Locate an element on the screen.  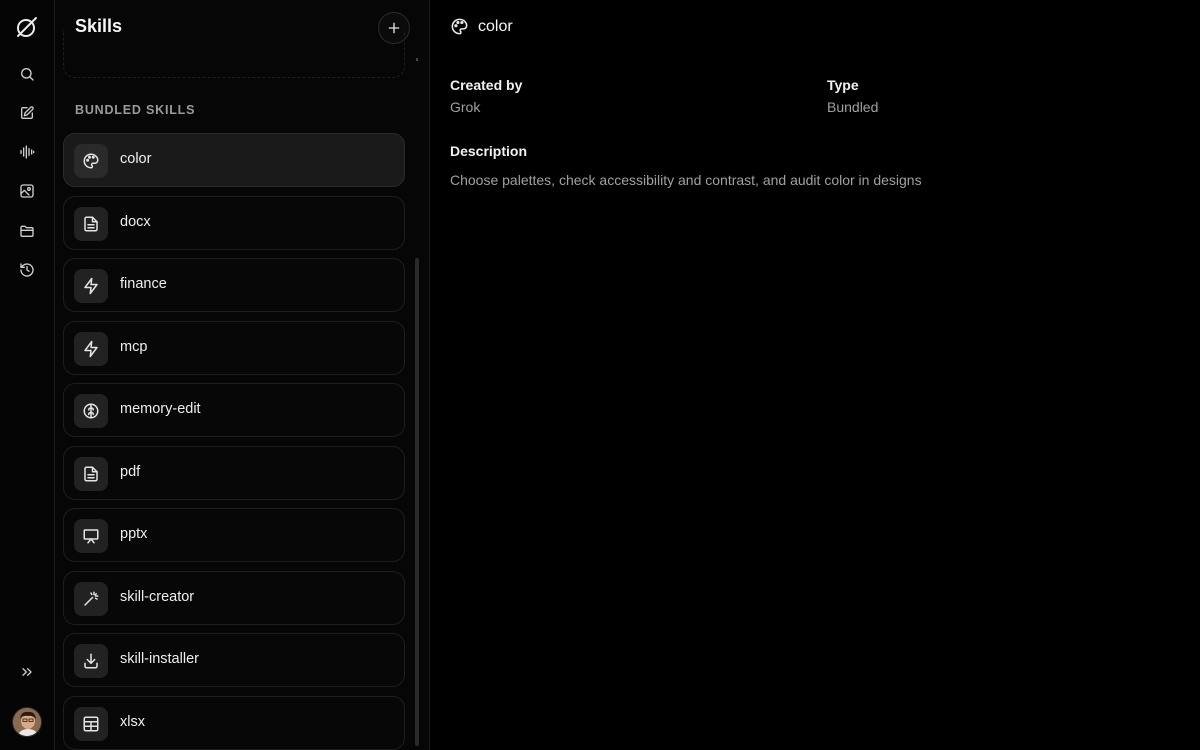
projects-button is located at coordinates (27, 231).